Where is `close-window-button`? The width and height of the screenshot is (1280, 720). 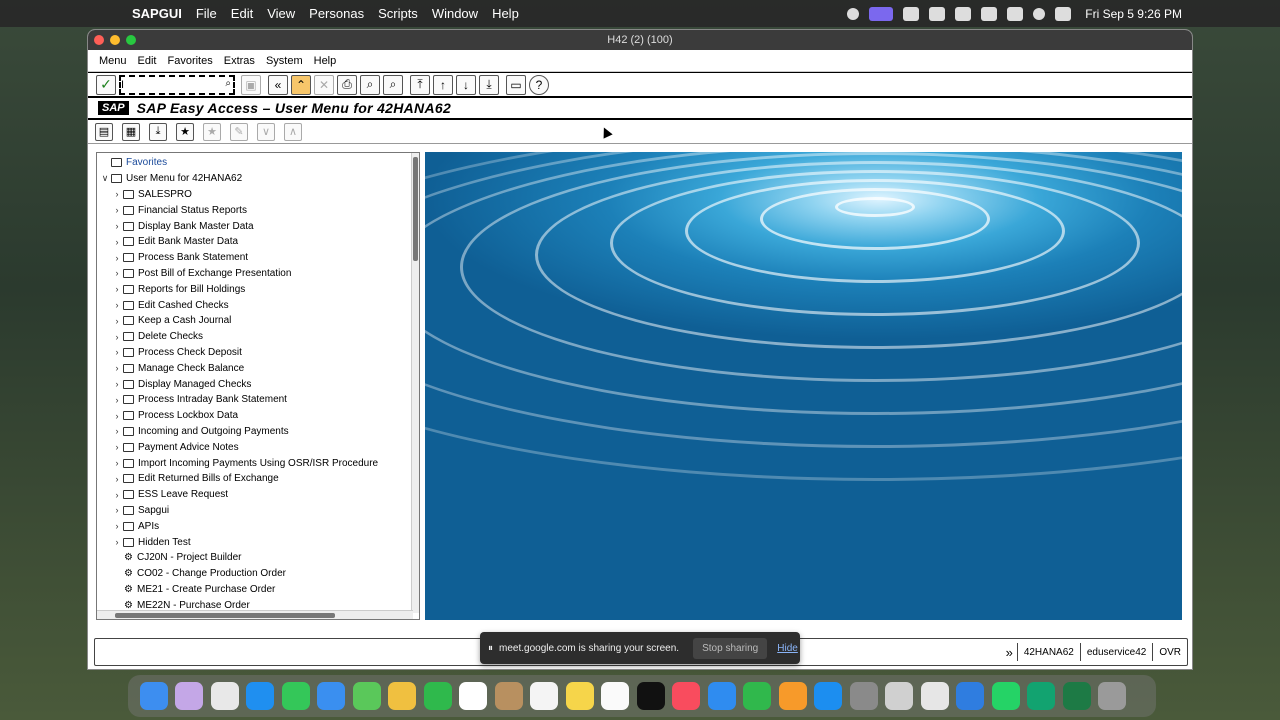 close-window-button is located at coordinates (99, 40).